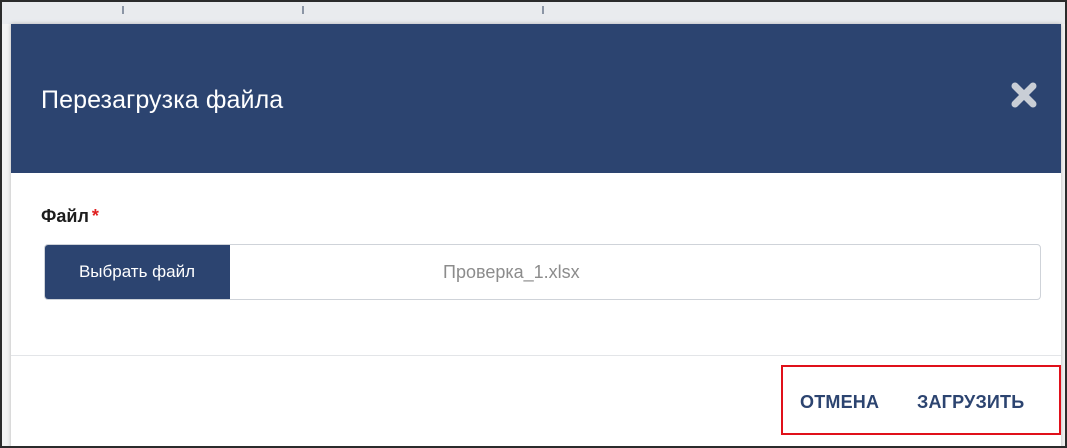 This screenshot has width=1067, height=448. I want to click on file-field-label: Файл *, so click(70, 216).